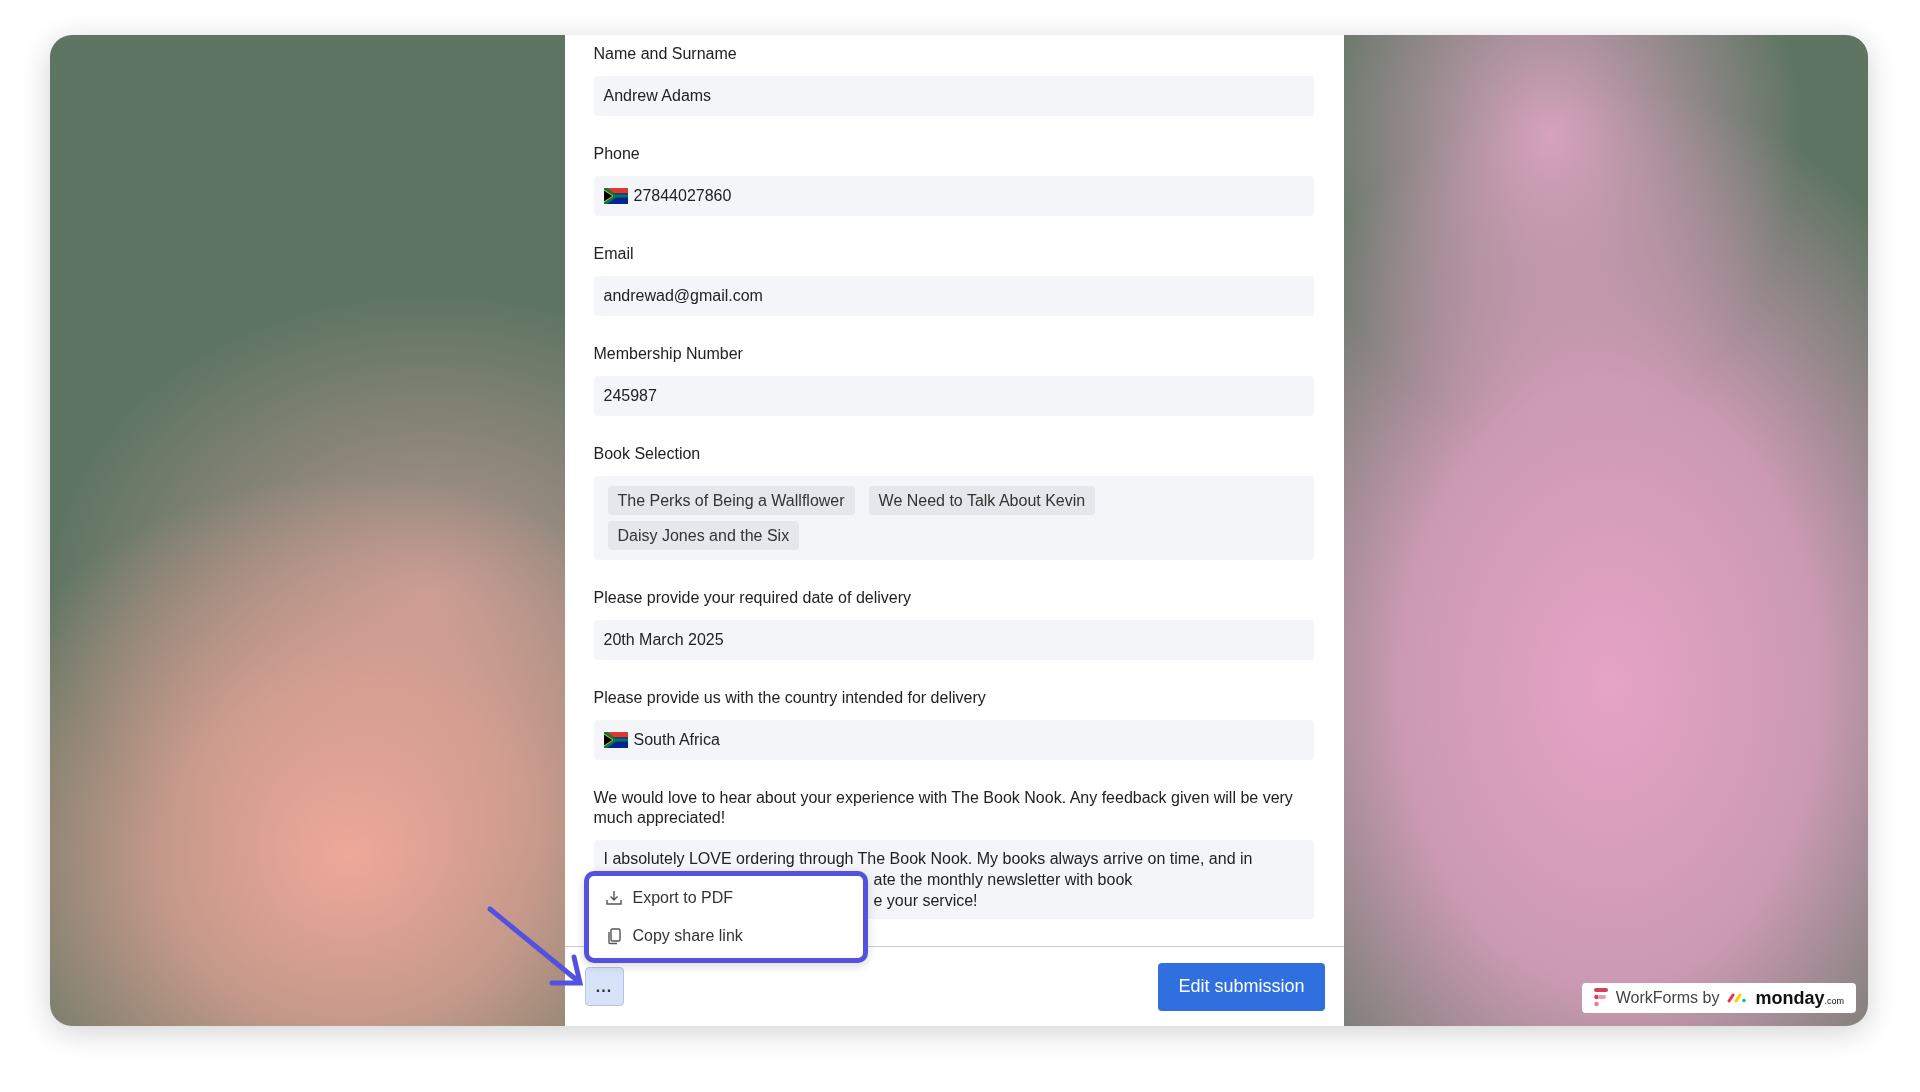  Describe the element at coordinates (982, 500) in the screenshot. I see `book-tag: We Need to Talk About Kevin` at that location.